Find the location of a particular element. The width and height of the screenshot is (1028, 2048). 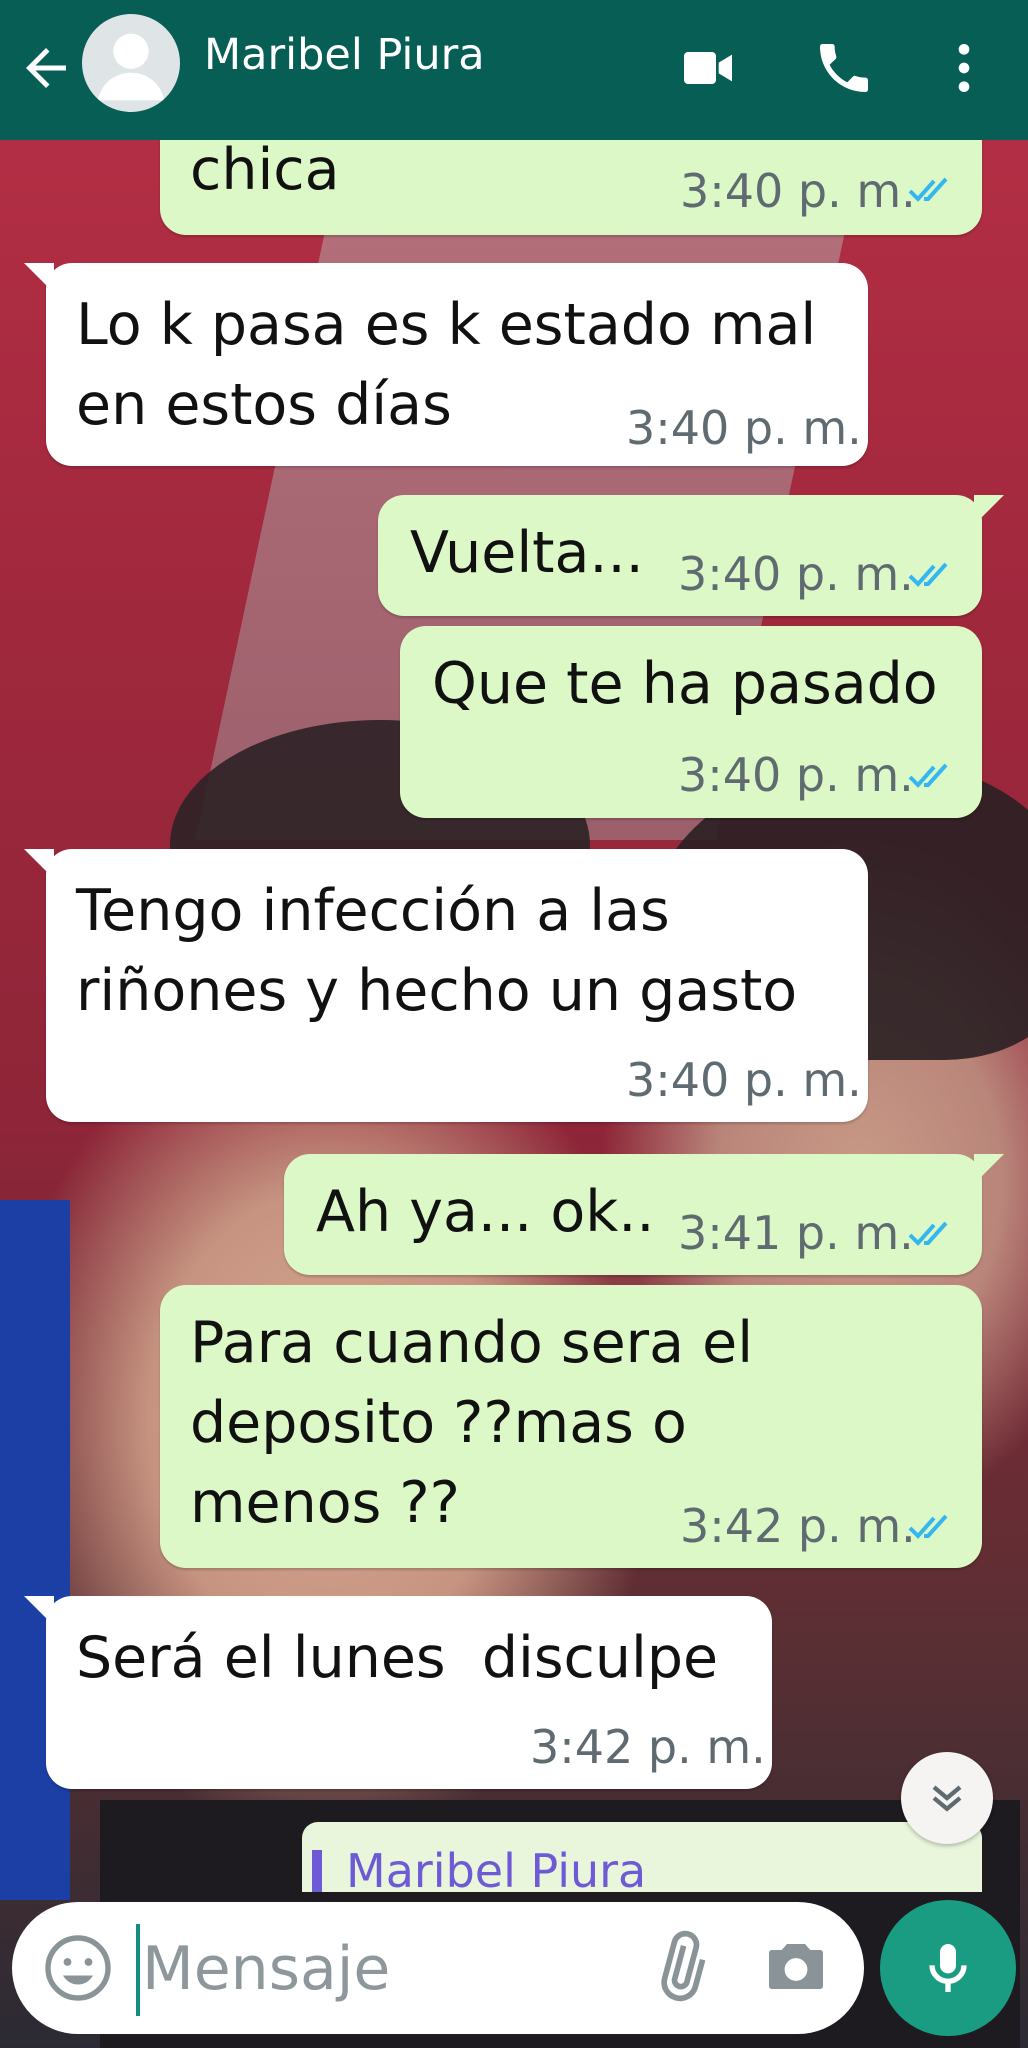

video-call-icon is located at coordinates (708, 68).